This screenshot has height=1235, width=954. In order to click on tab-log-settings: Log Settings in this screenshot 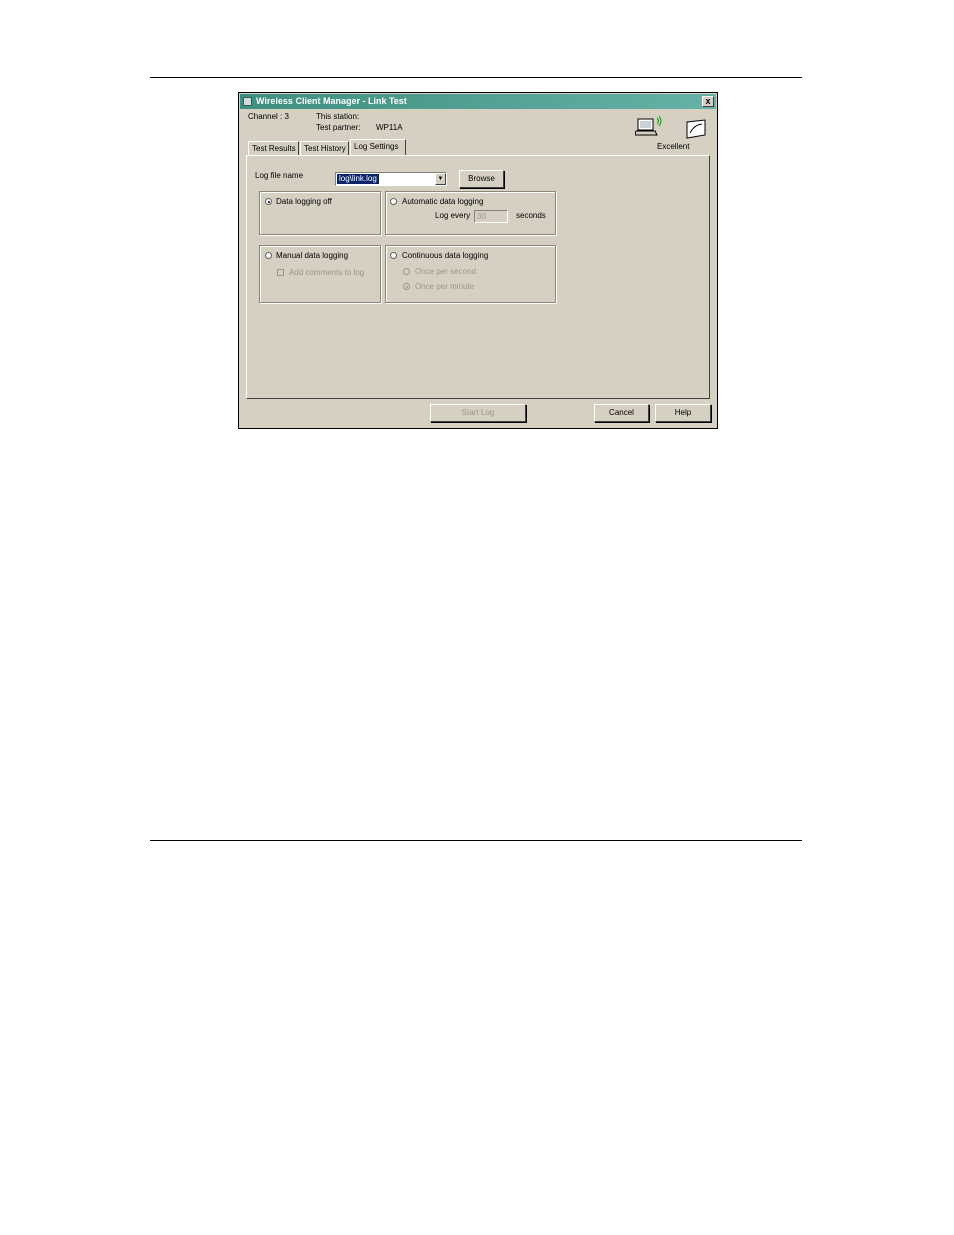, I will do `click(378, 147)`.